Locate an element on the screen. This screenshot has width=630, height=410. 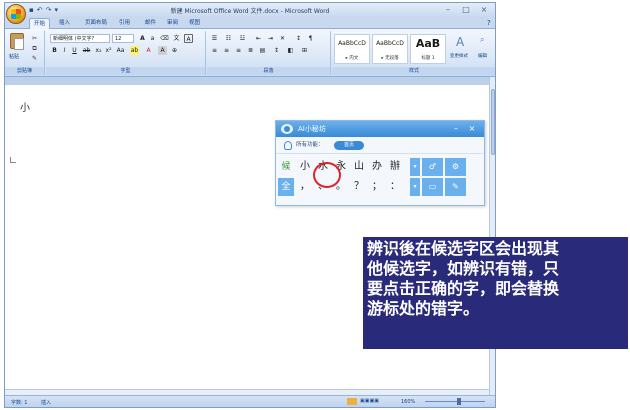
maximize-button: □ is located at coordinates (466, 9).